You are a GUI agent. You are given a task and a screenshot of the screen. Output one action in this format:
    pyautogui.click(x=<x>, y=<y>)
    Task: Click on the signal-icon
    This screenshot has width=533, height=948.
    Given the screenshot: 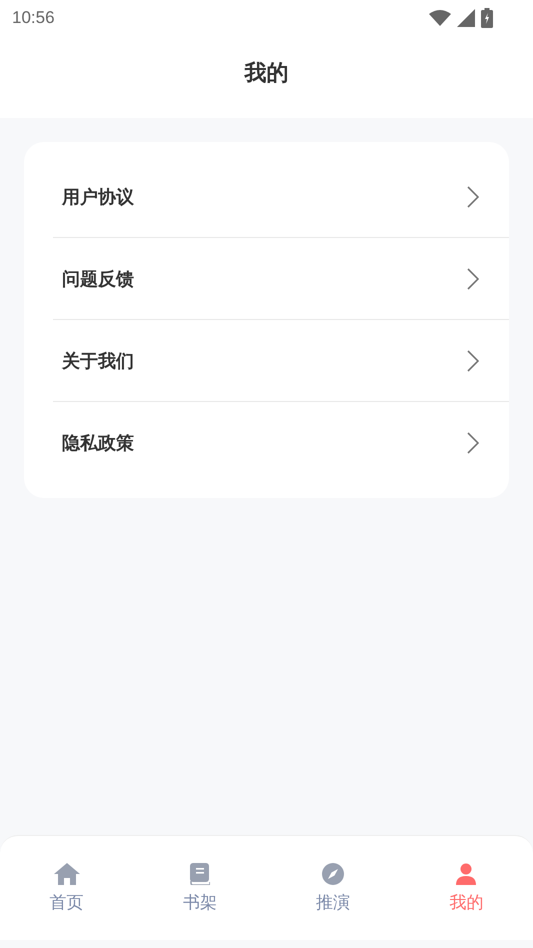 What is the action you would take?
    pyautogui.click(x=466, y=18)
    